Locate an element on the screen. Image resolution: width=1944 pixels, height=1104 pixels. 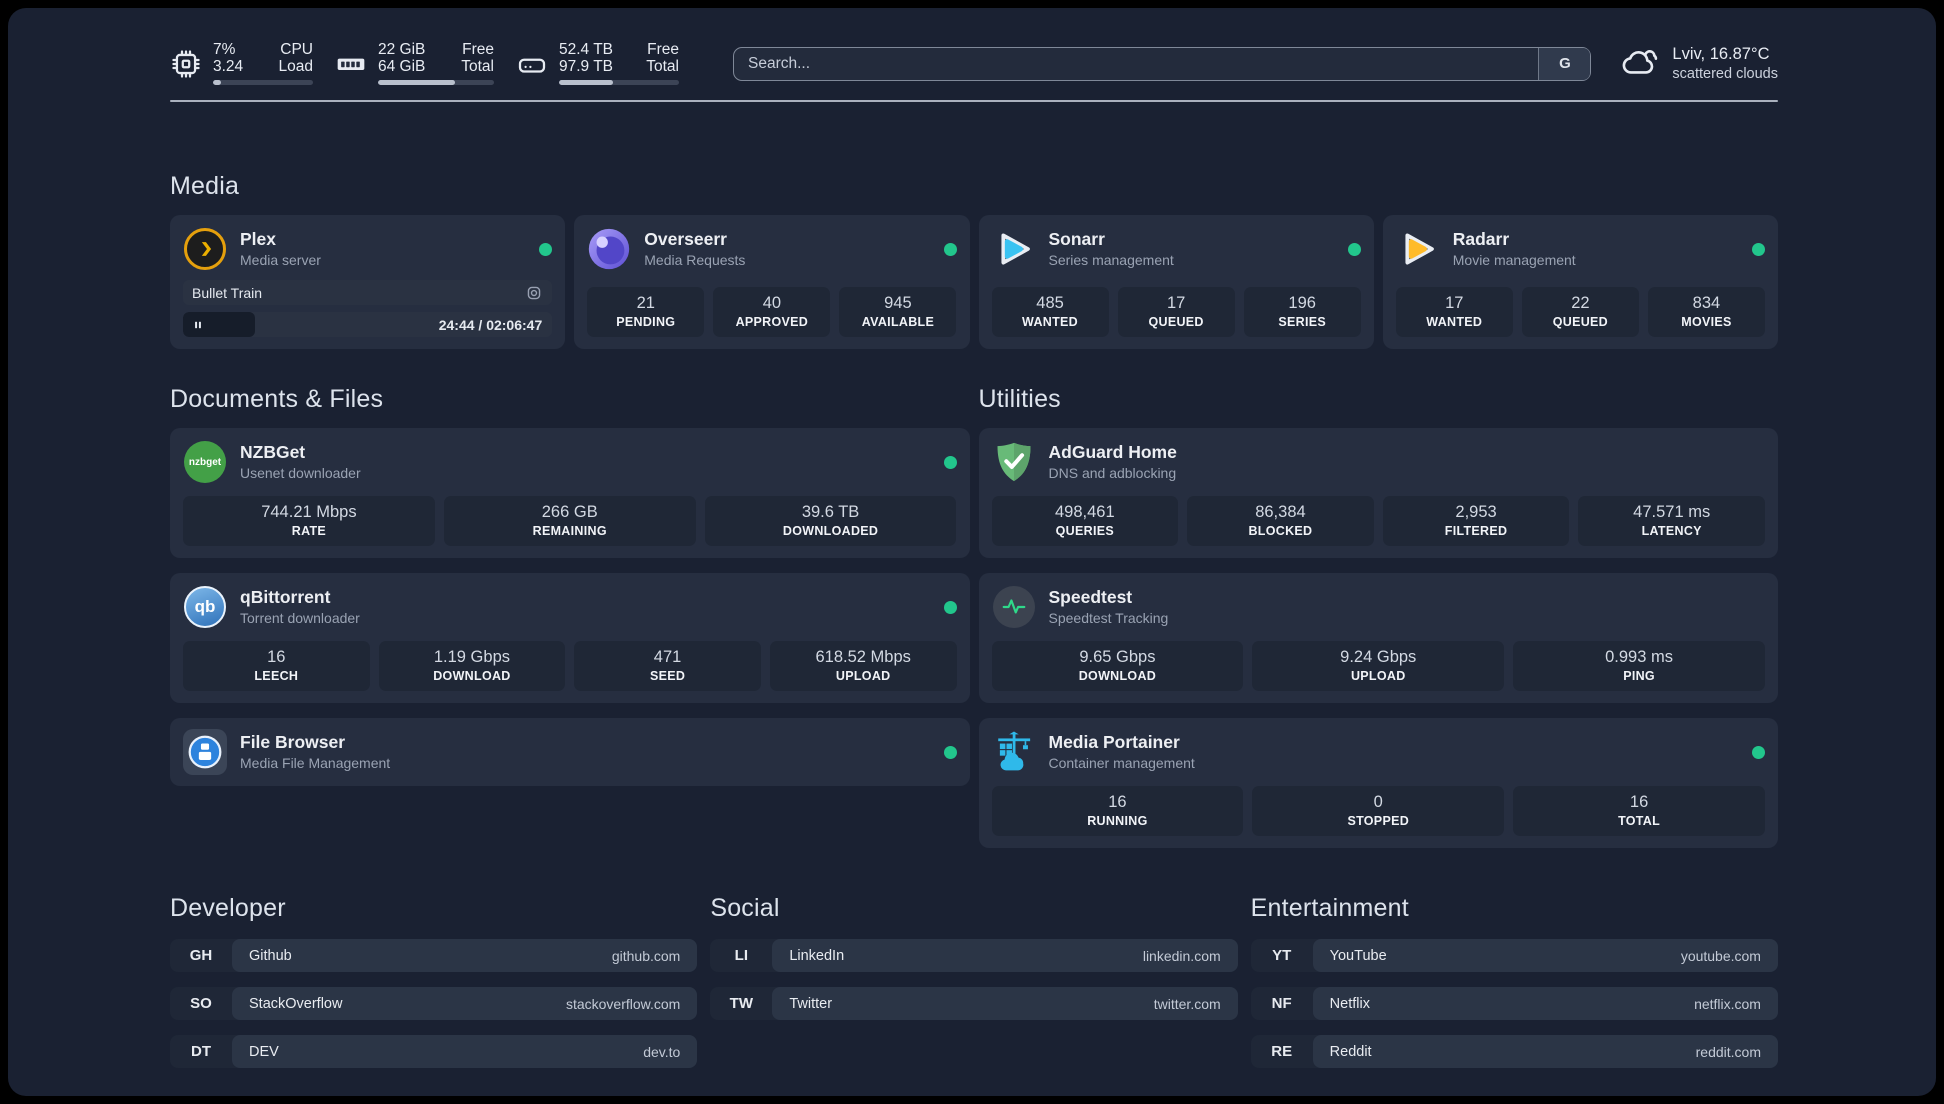
stat-label: RUNNING is located at coordinates (1117, 821).